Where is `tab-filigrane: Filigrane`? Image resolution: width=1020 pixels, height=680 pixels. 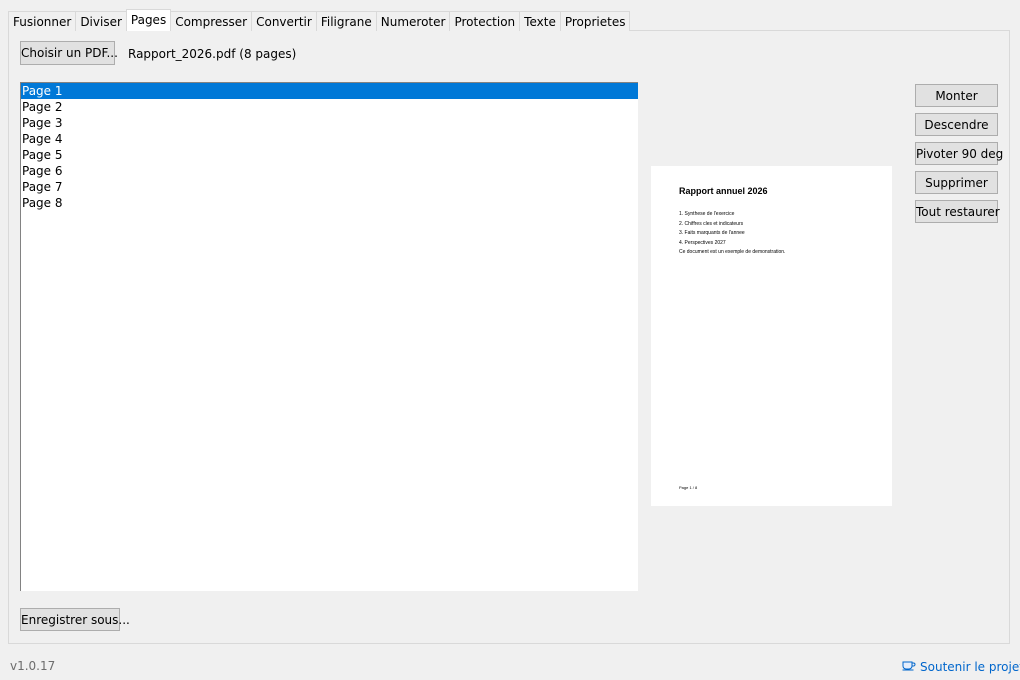 tab-filigrane: Filigrane is located at coordinates (346, 21).